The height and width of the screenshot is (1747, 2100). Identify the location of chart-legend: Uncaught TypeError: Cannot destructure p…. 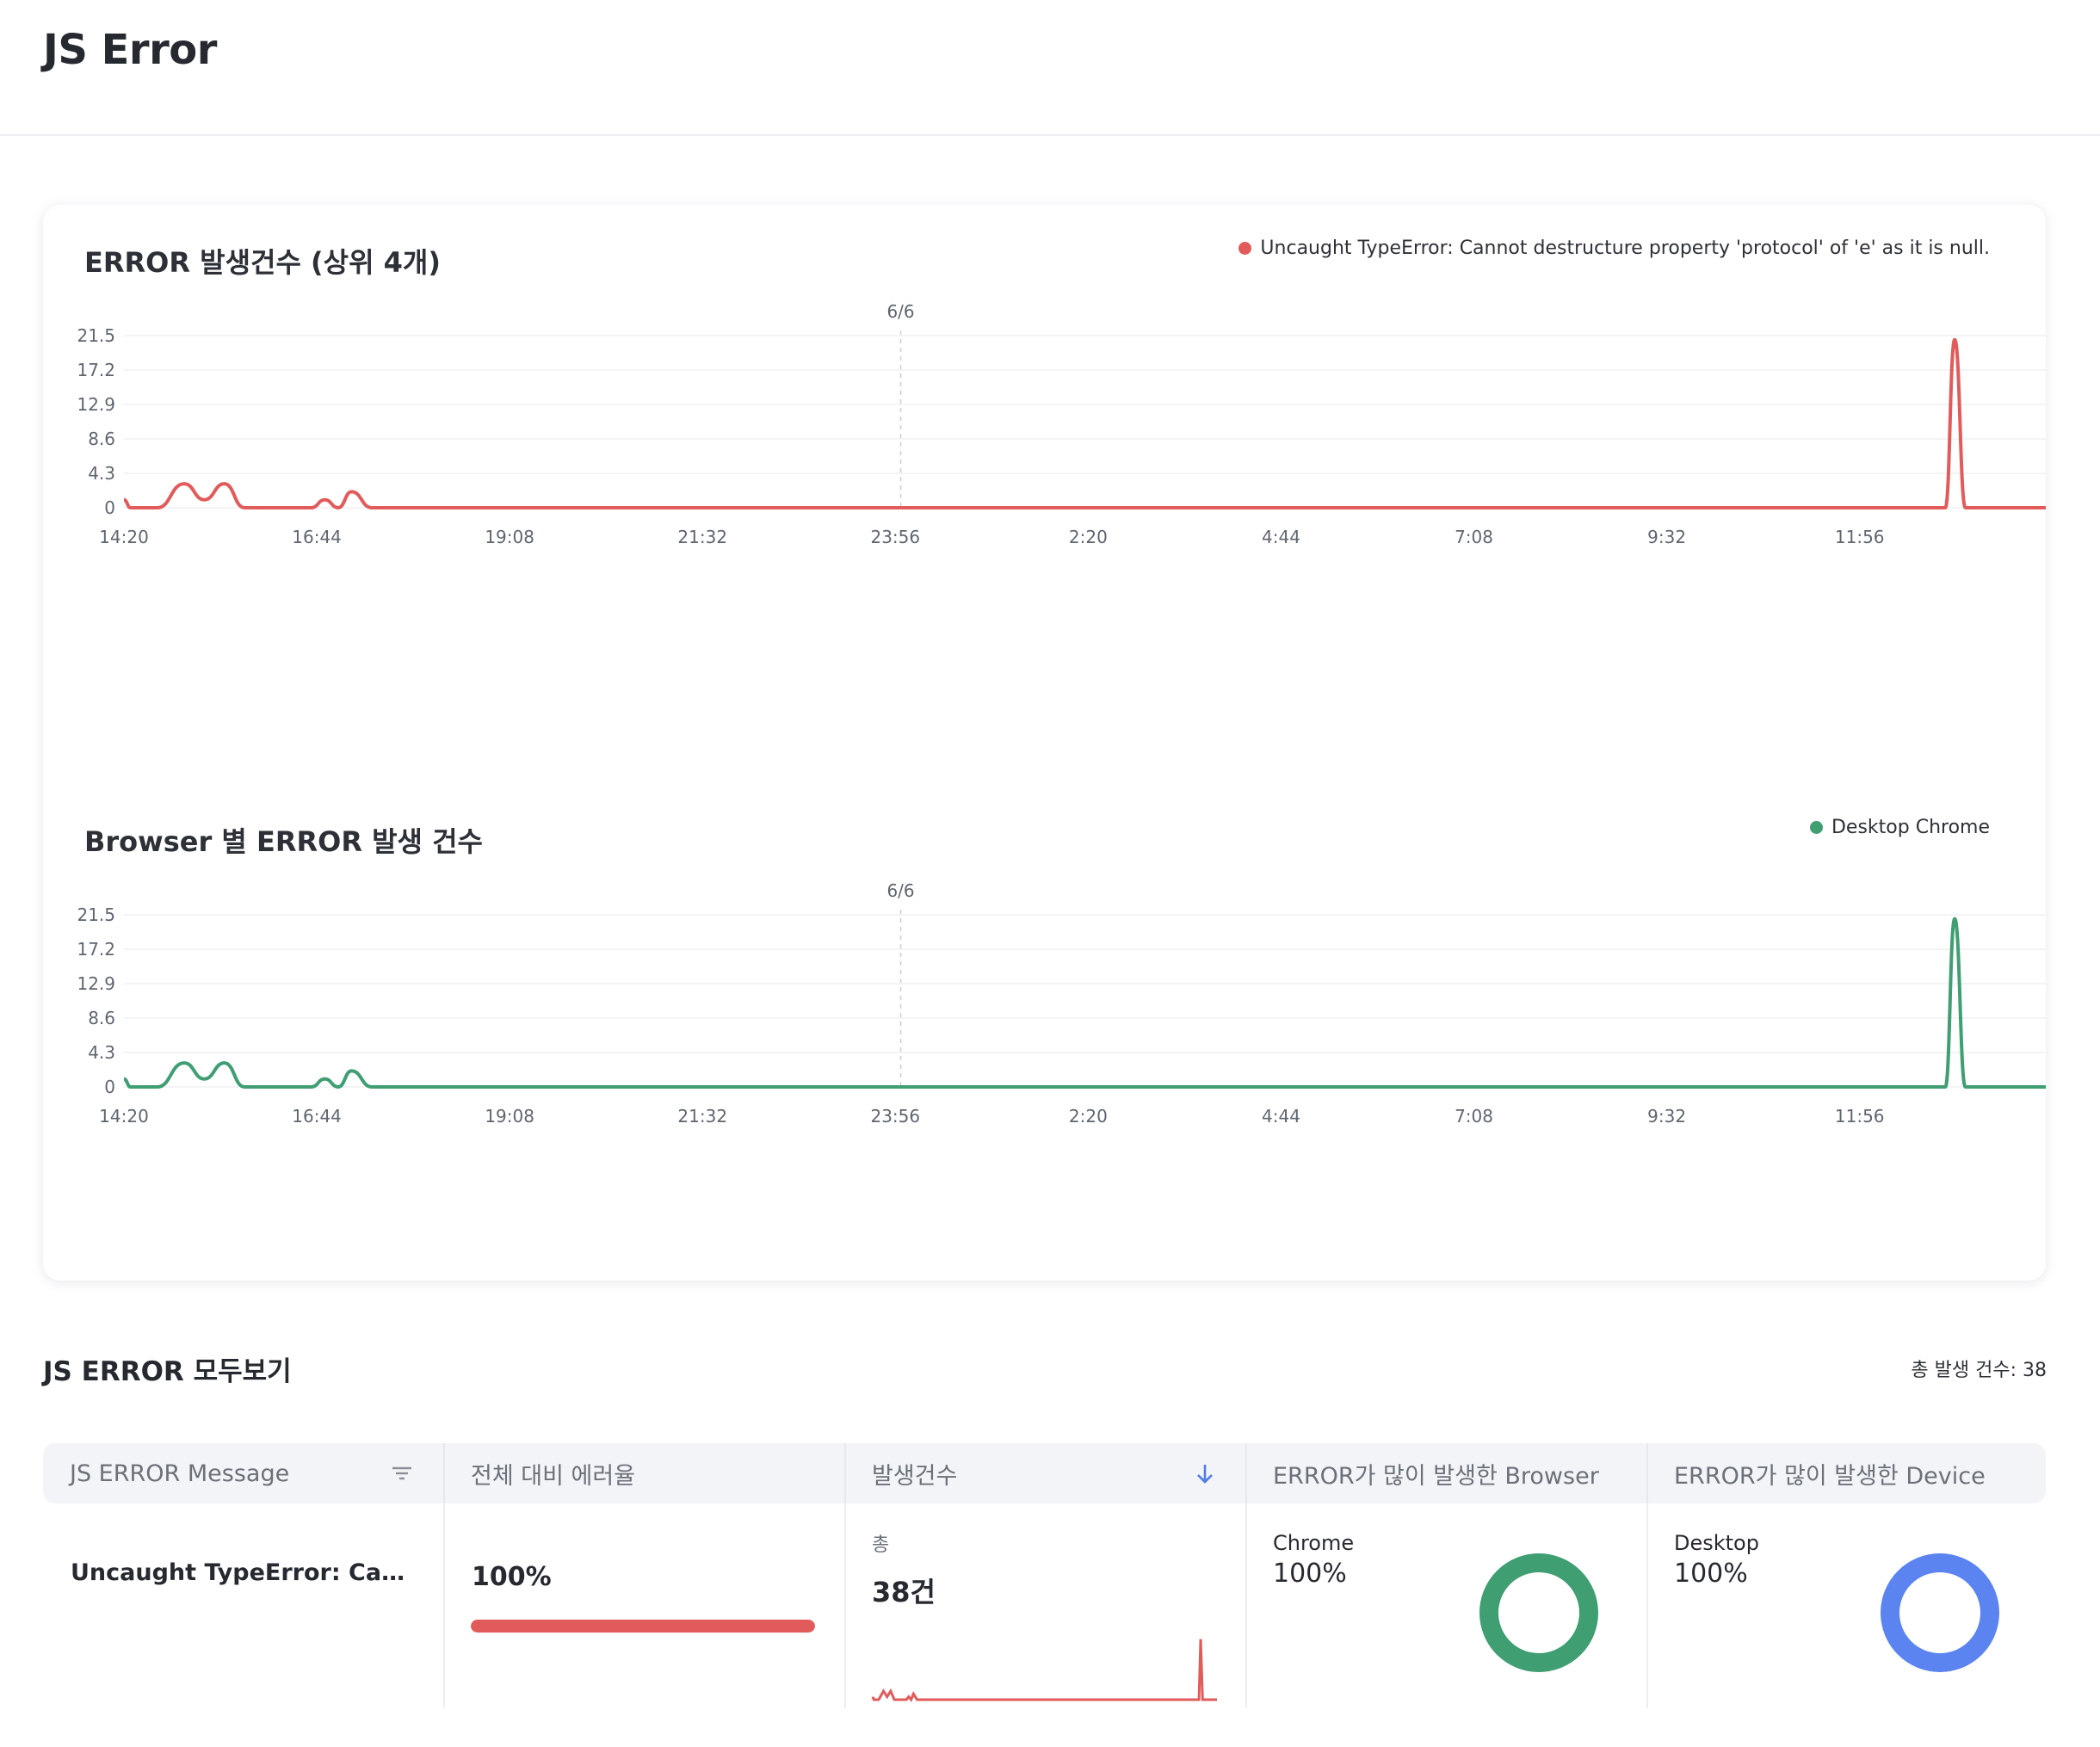
(1614, 248).